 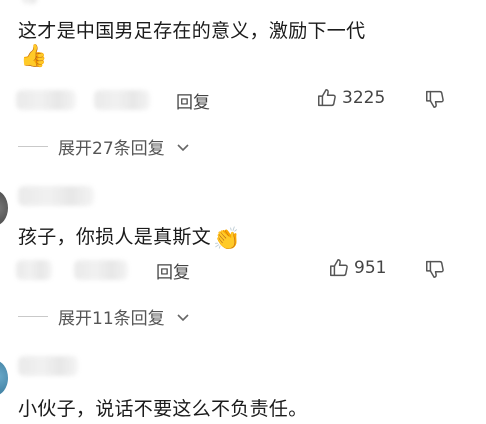 What do you see at coordinates (364, 98) in the screenshot?
I see `comment-1-like-count: 3225` at bounding box center [364, 98].